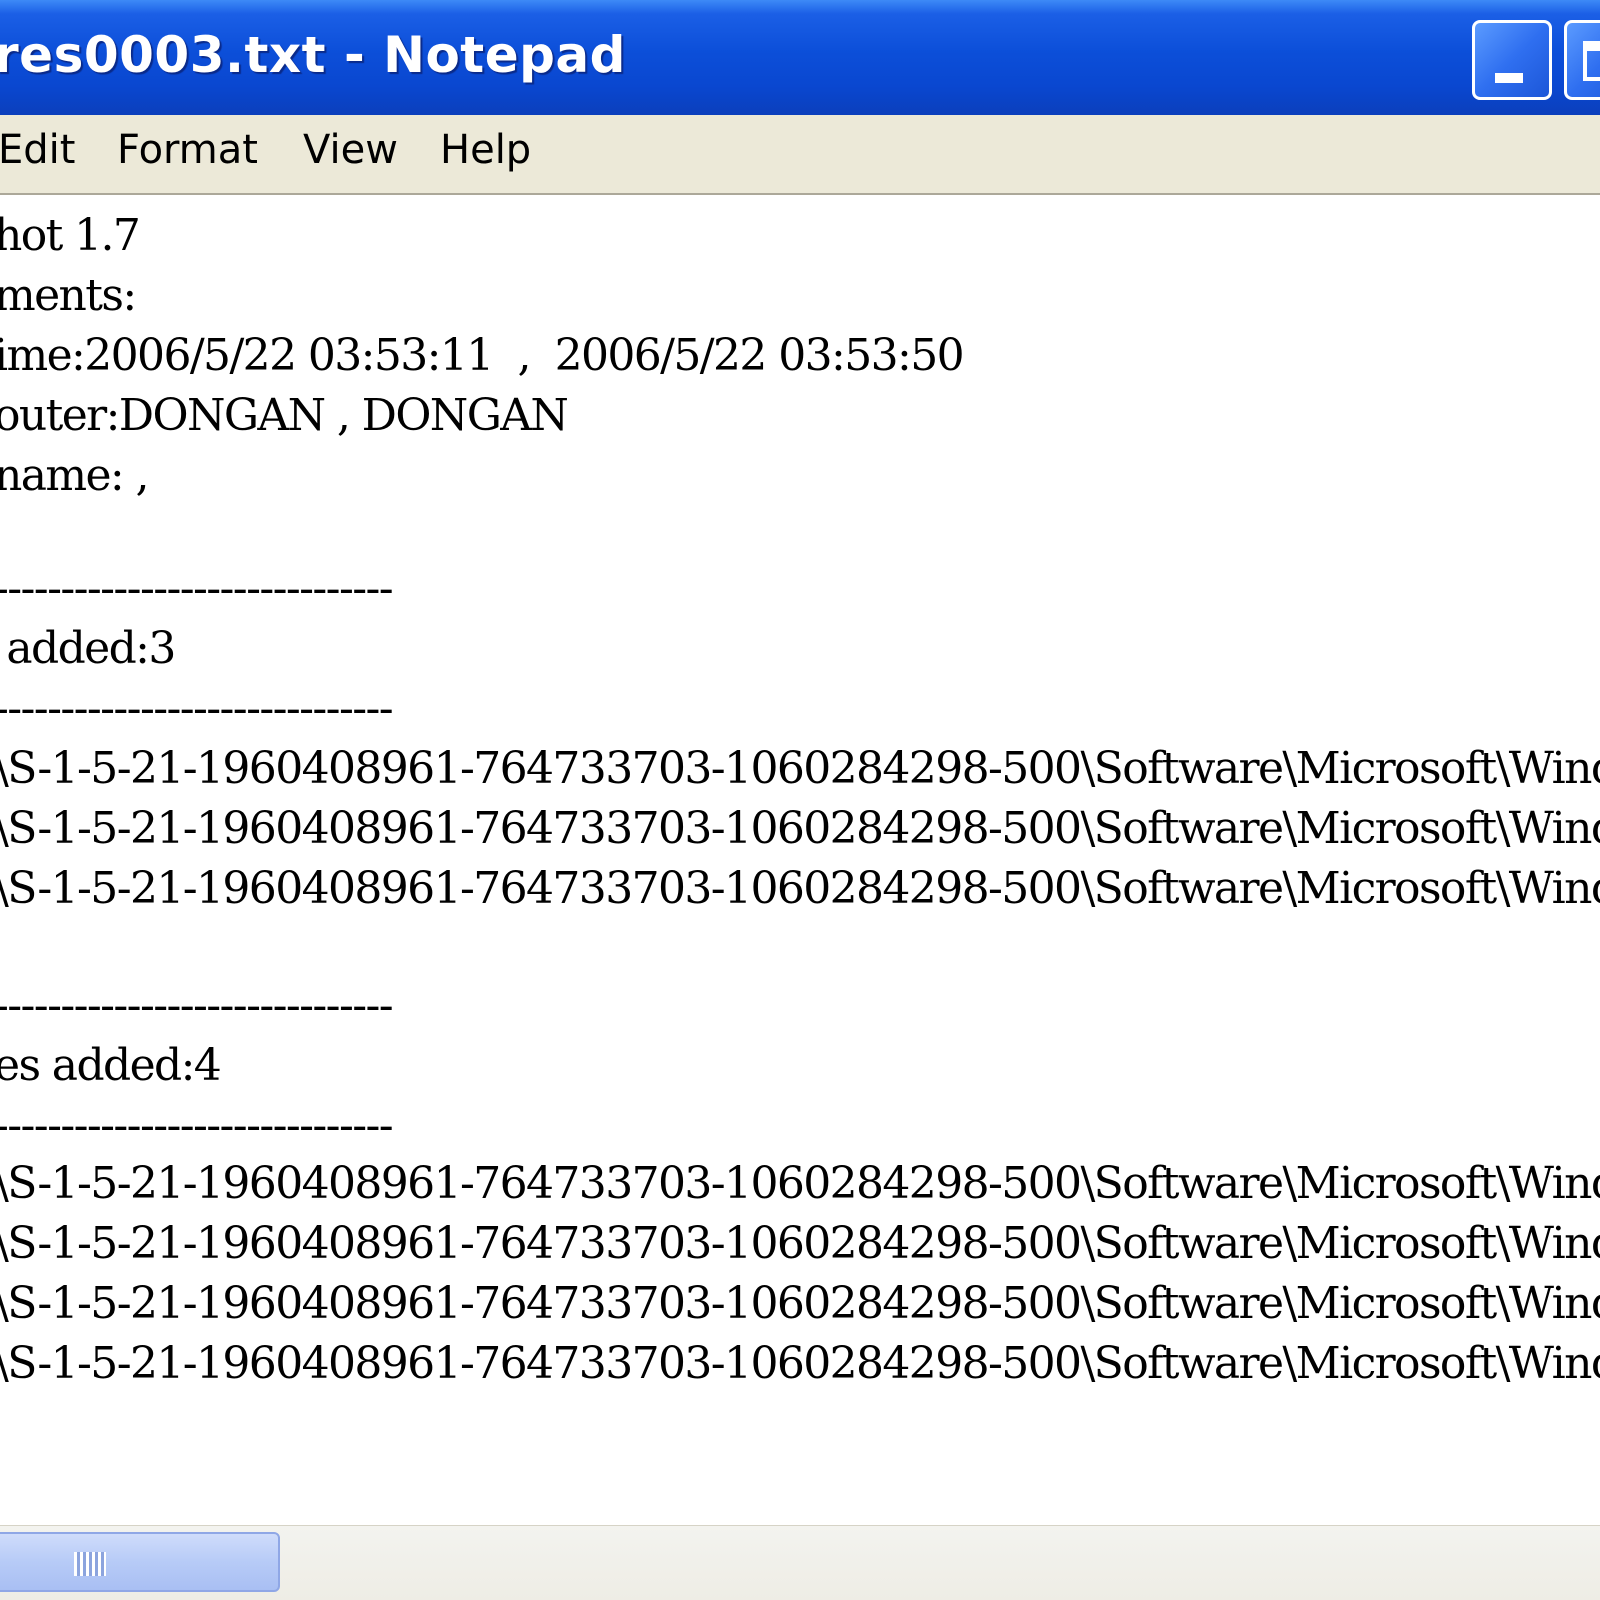  Describe the element at coordinates (800, 155) in the screenshot. I see `menu-bar: Edit Format View Help` at that location.